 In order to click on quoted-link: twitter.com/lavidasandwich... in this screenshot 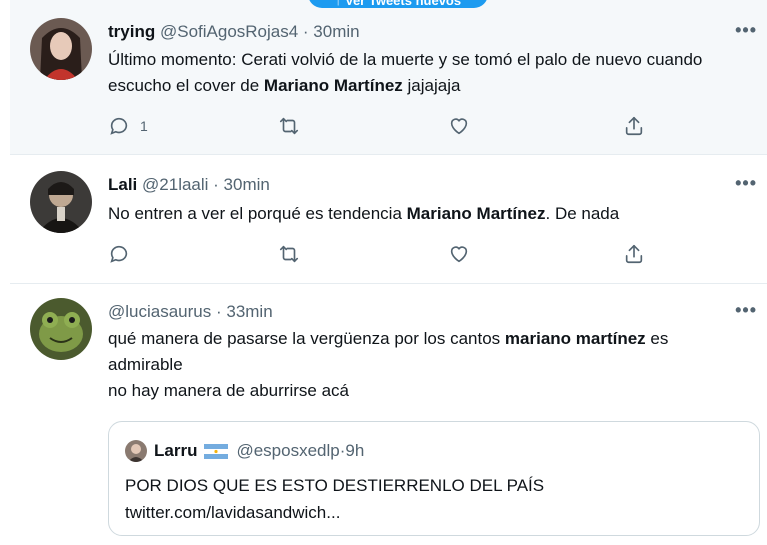, I will do `click(232, 512)`.